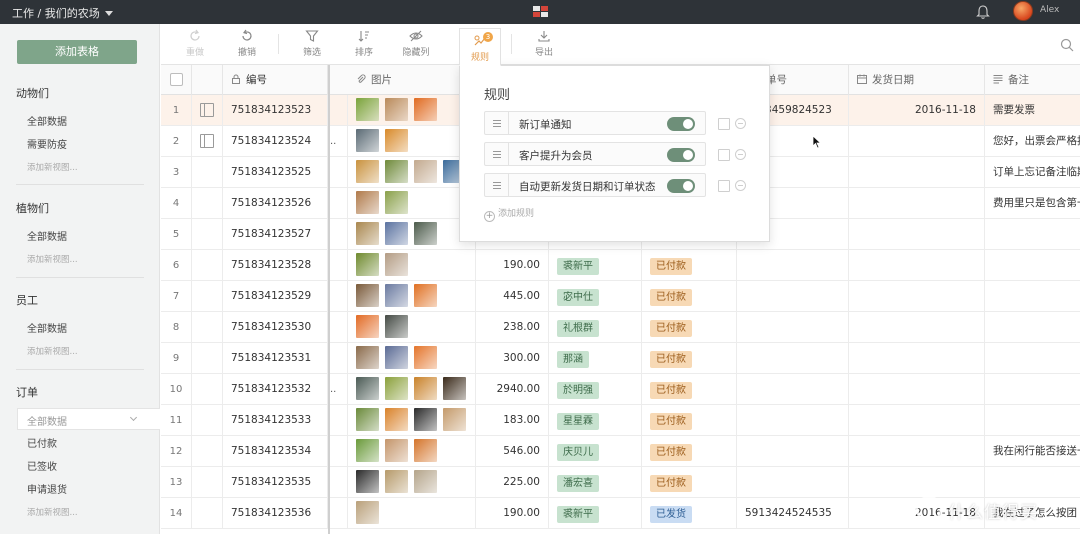 This screenshot has height=534, width=1080. Describe the element at coordinates (512, 296) in the screenshot. I see `price-cell: 445.00` at that location.